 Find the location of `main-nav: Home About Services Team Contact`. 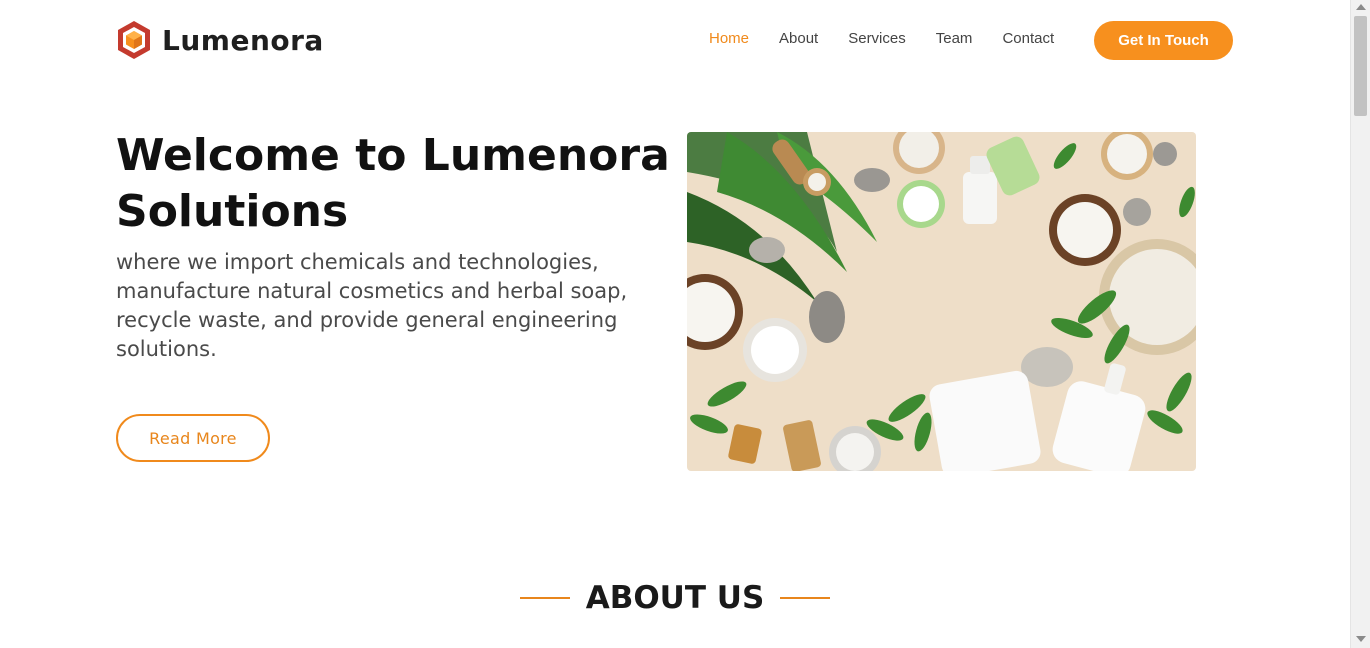

main-nav: Home About Services Team Contact is located at coordinates (896, 38).